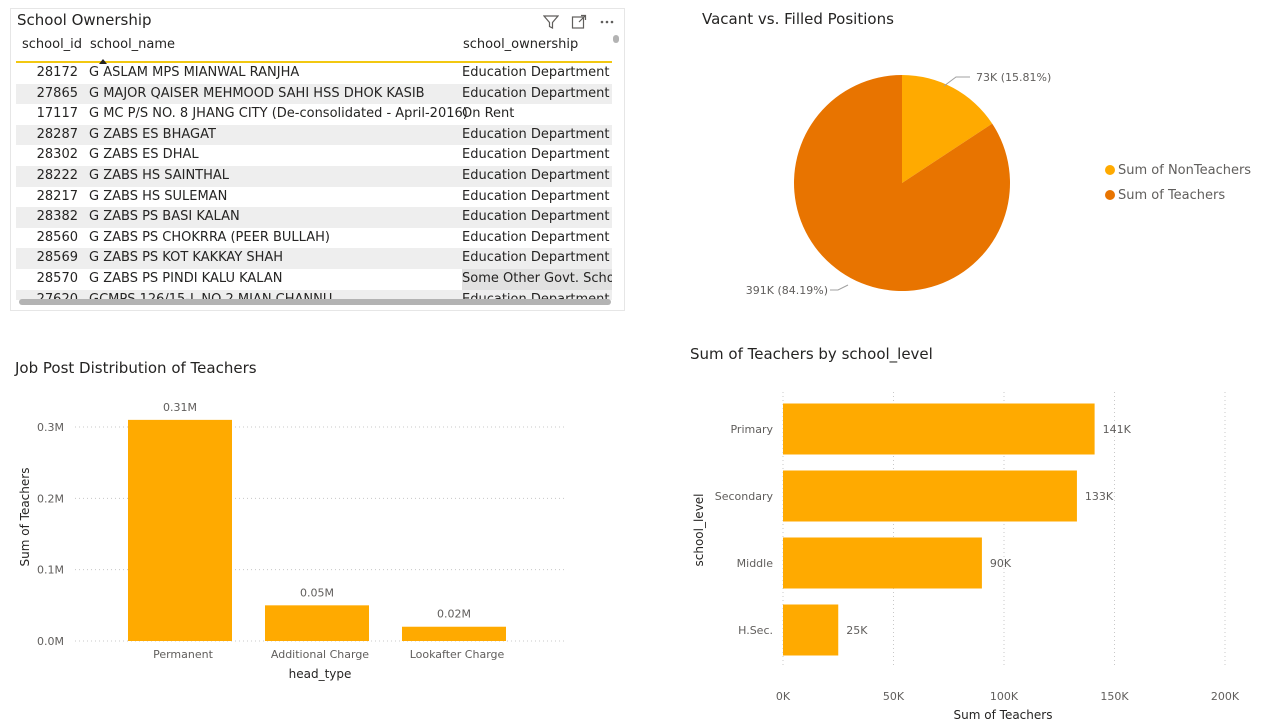 Image resolution: width=1278 pixels, height=723 pixels. Describe the element at coordinates (186, 278) in the screenshot. I see `cell-school-name: G ZABS PS PINDI KALU KALAN` at that location.